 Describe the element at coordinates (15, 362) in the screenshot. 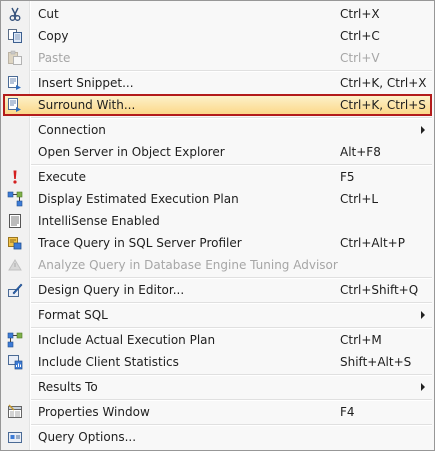

I see `client-stats-icon` at that location.